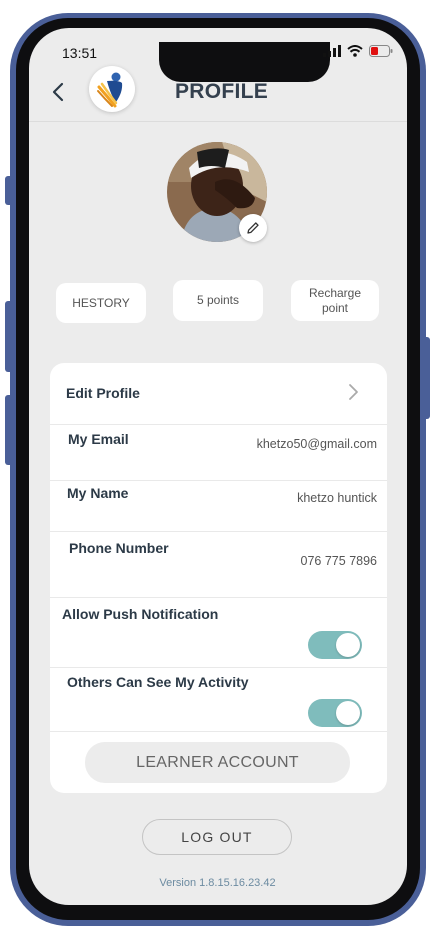 The height and width of the screenshot is (926, 435). I want to click on app-logo, so click(112, 89).